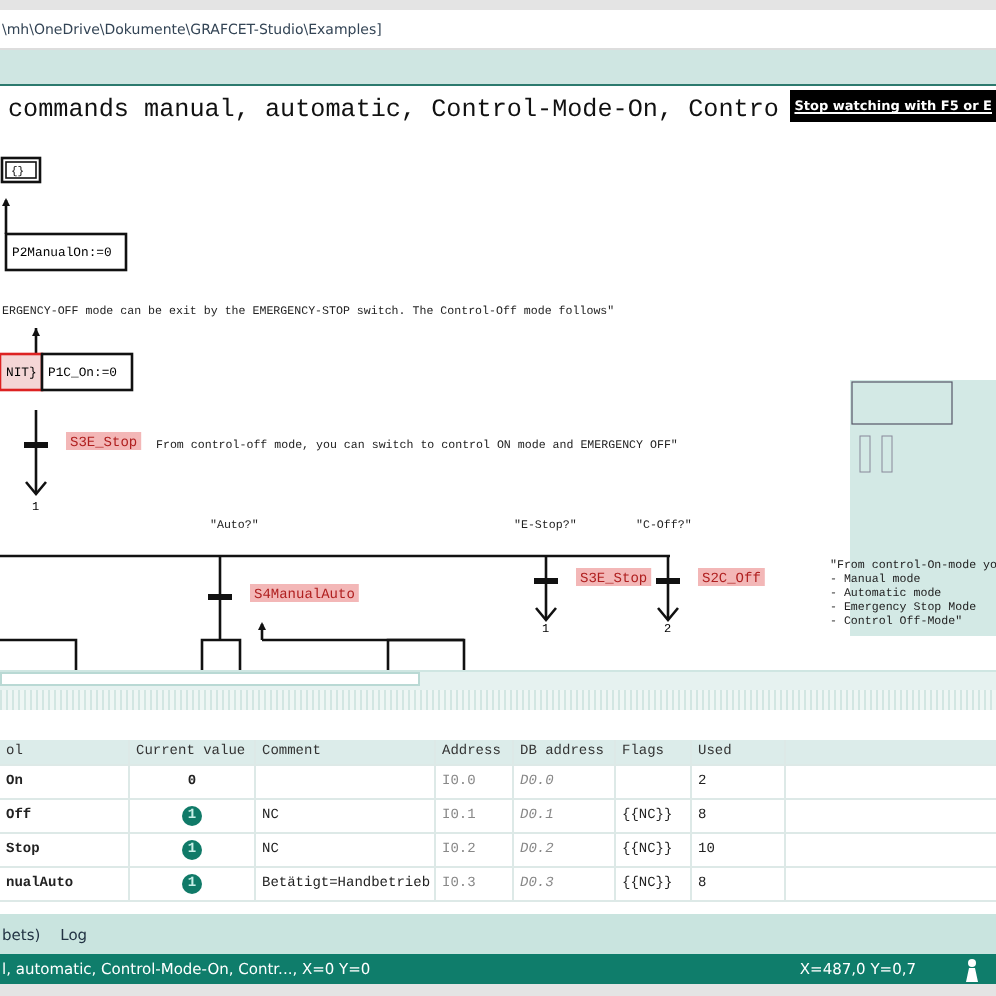 Image resolution: width=996 pixels, height=996 pixels. What do you see at coordinates (498, 700) in the screenshot?
I see `splitter-handle` at bounding box center [498, 700].